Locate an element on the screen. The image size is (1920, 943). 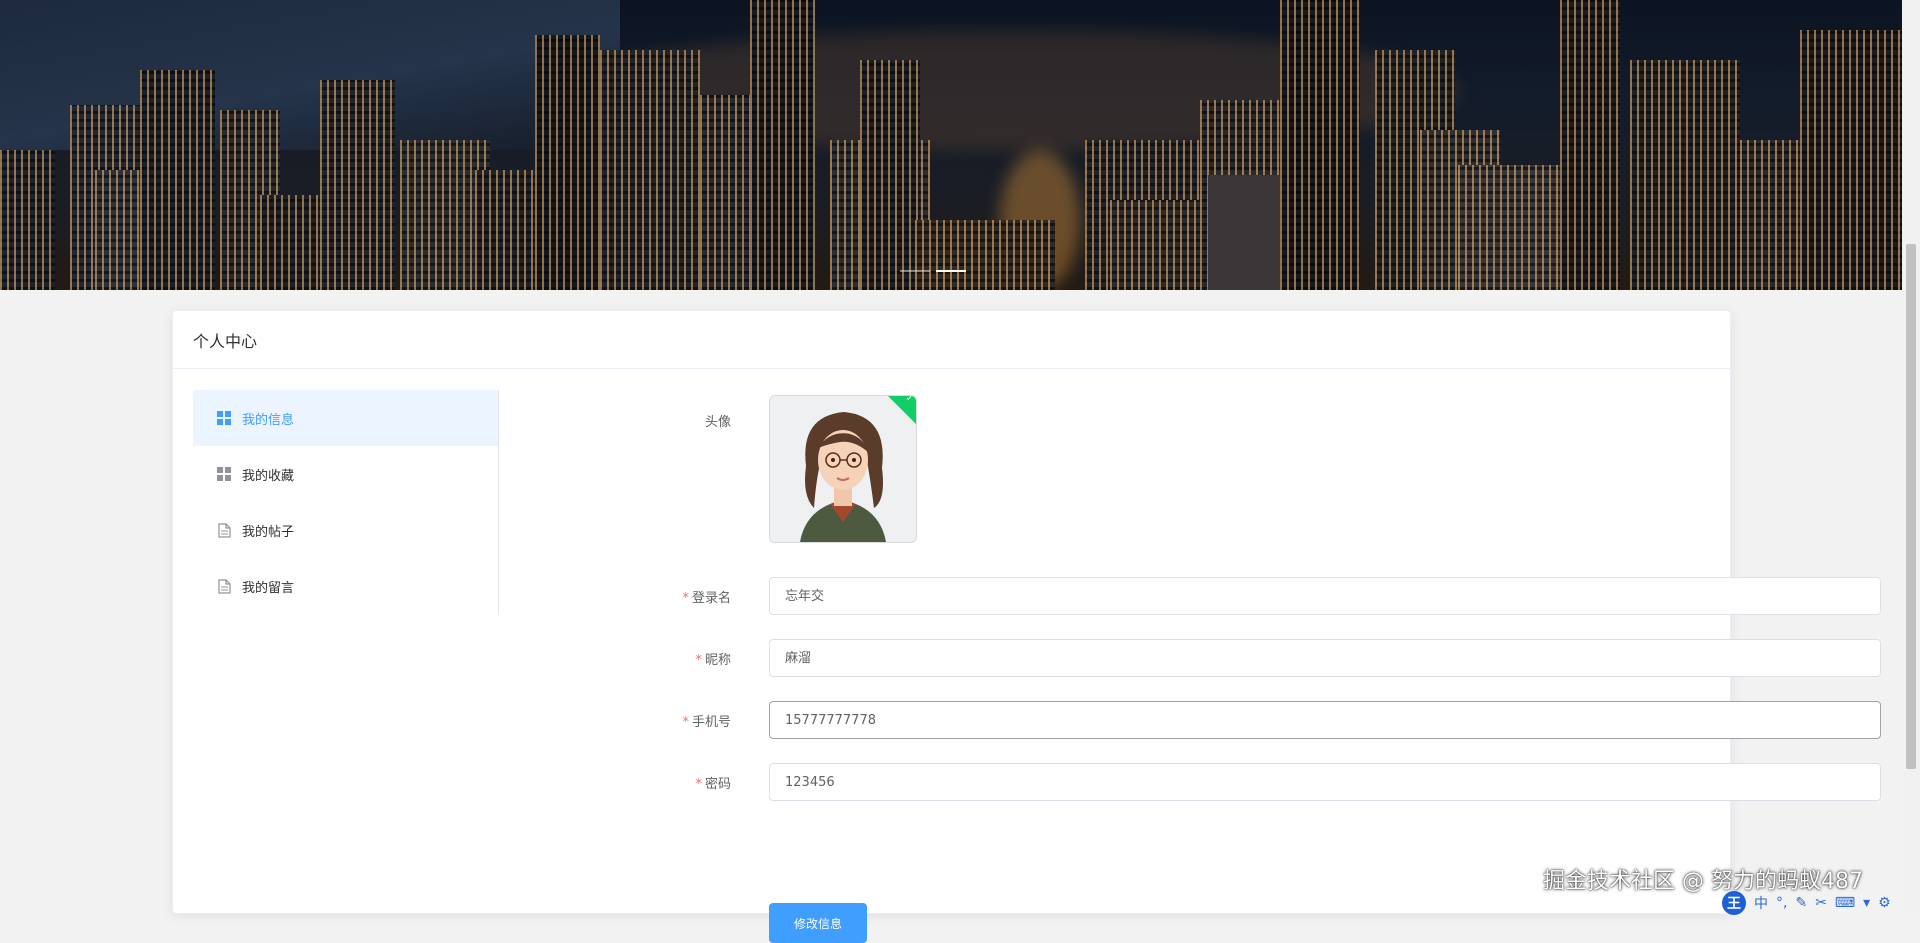
menu-item-my-messages: 我的留言 is located at coordinates (345, 586).